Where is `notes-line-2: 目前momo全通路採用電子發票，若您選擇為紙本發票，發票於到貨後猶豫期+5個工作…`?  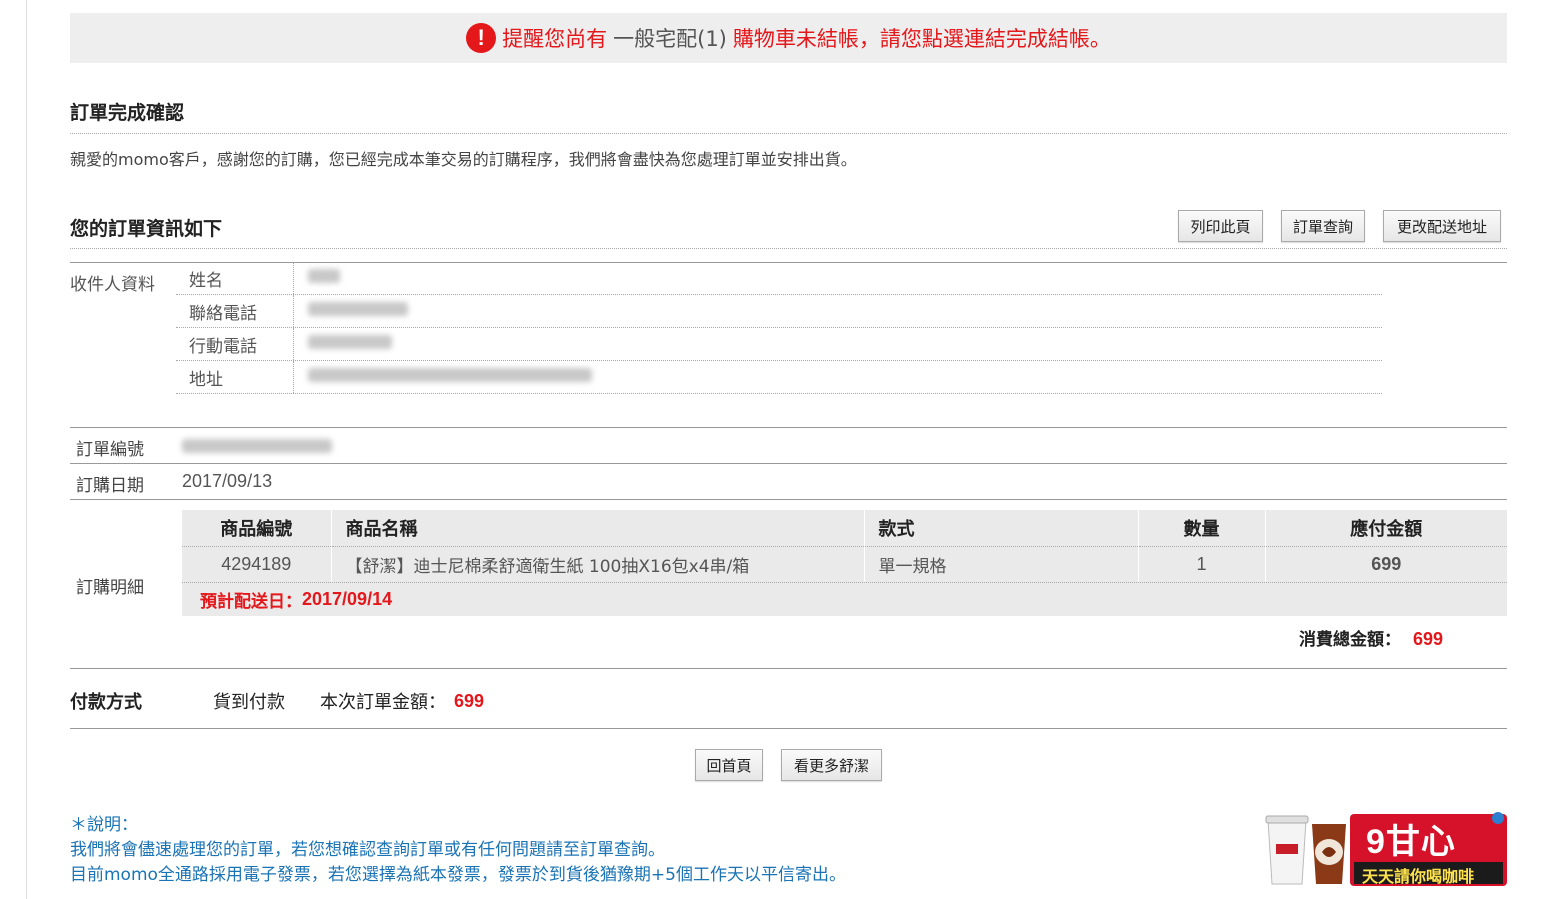 notes-line-2: 目前momo全通路採用電子發票，若您選擇為紙本發票，發票於到貨後猶豫期+5個工作… is located at coordinates (458, 875).